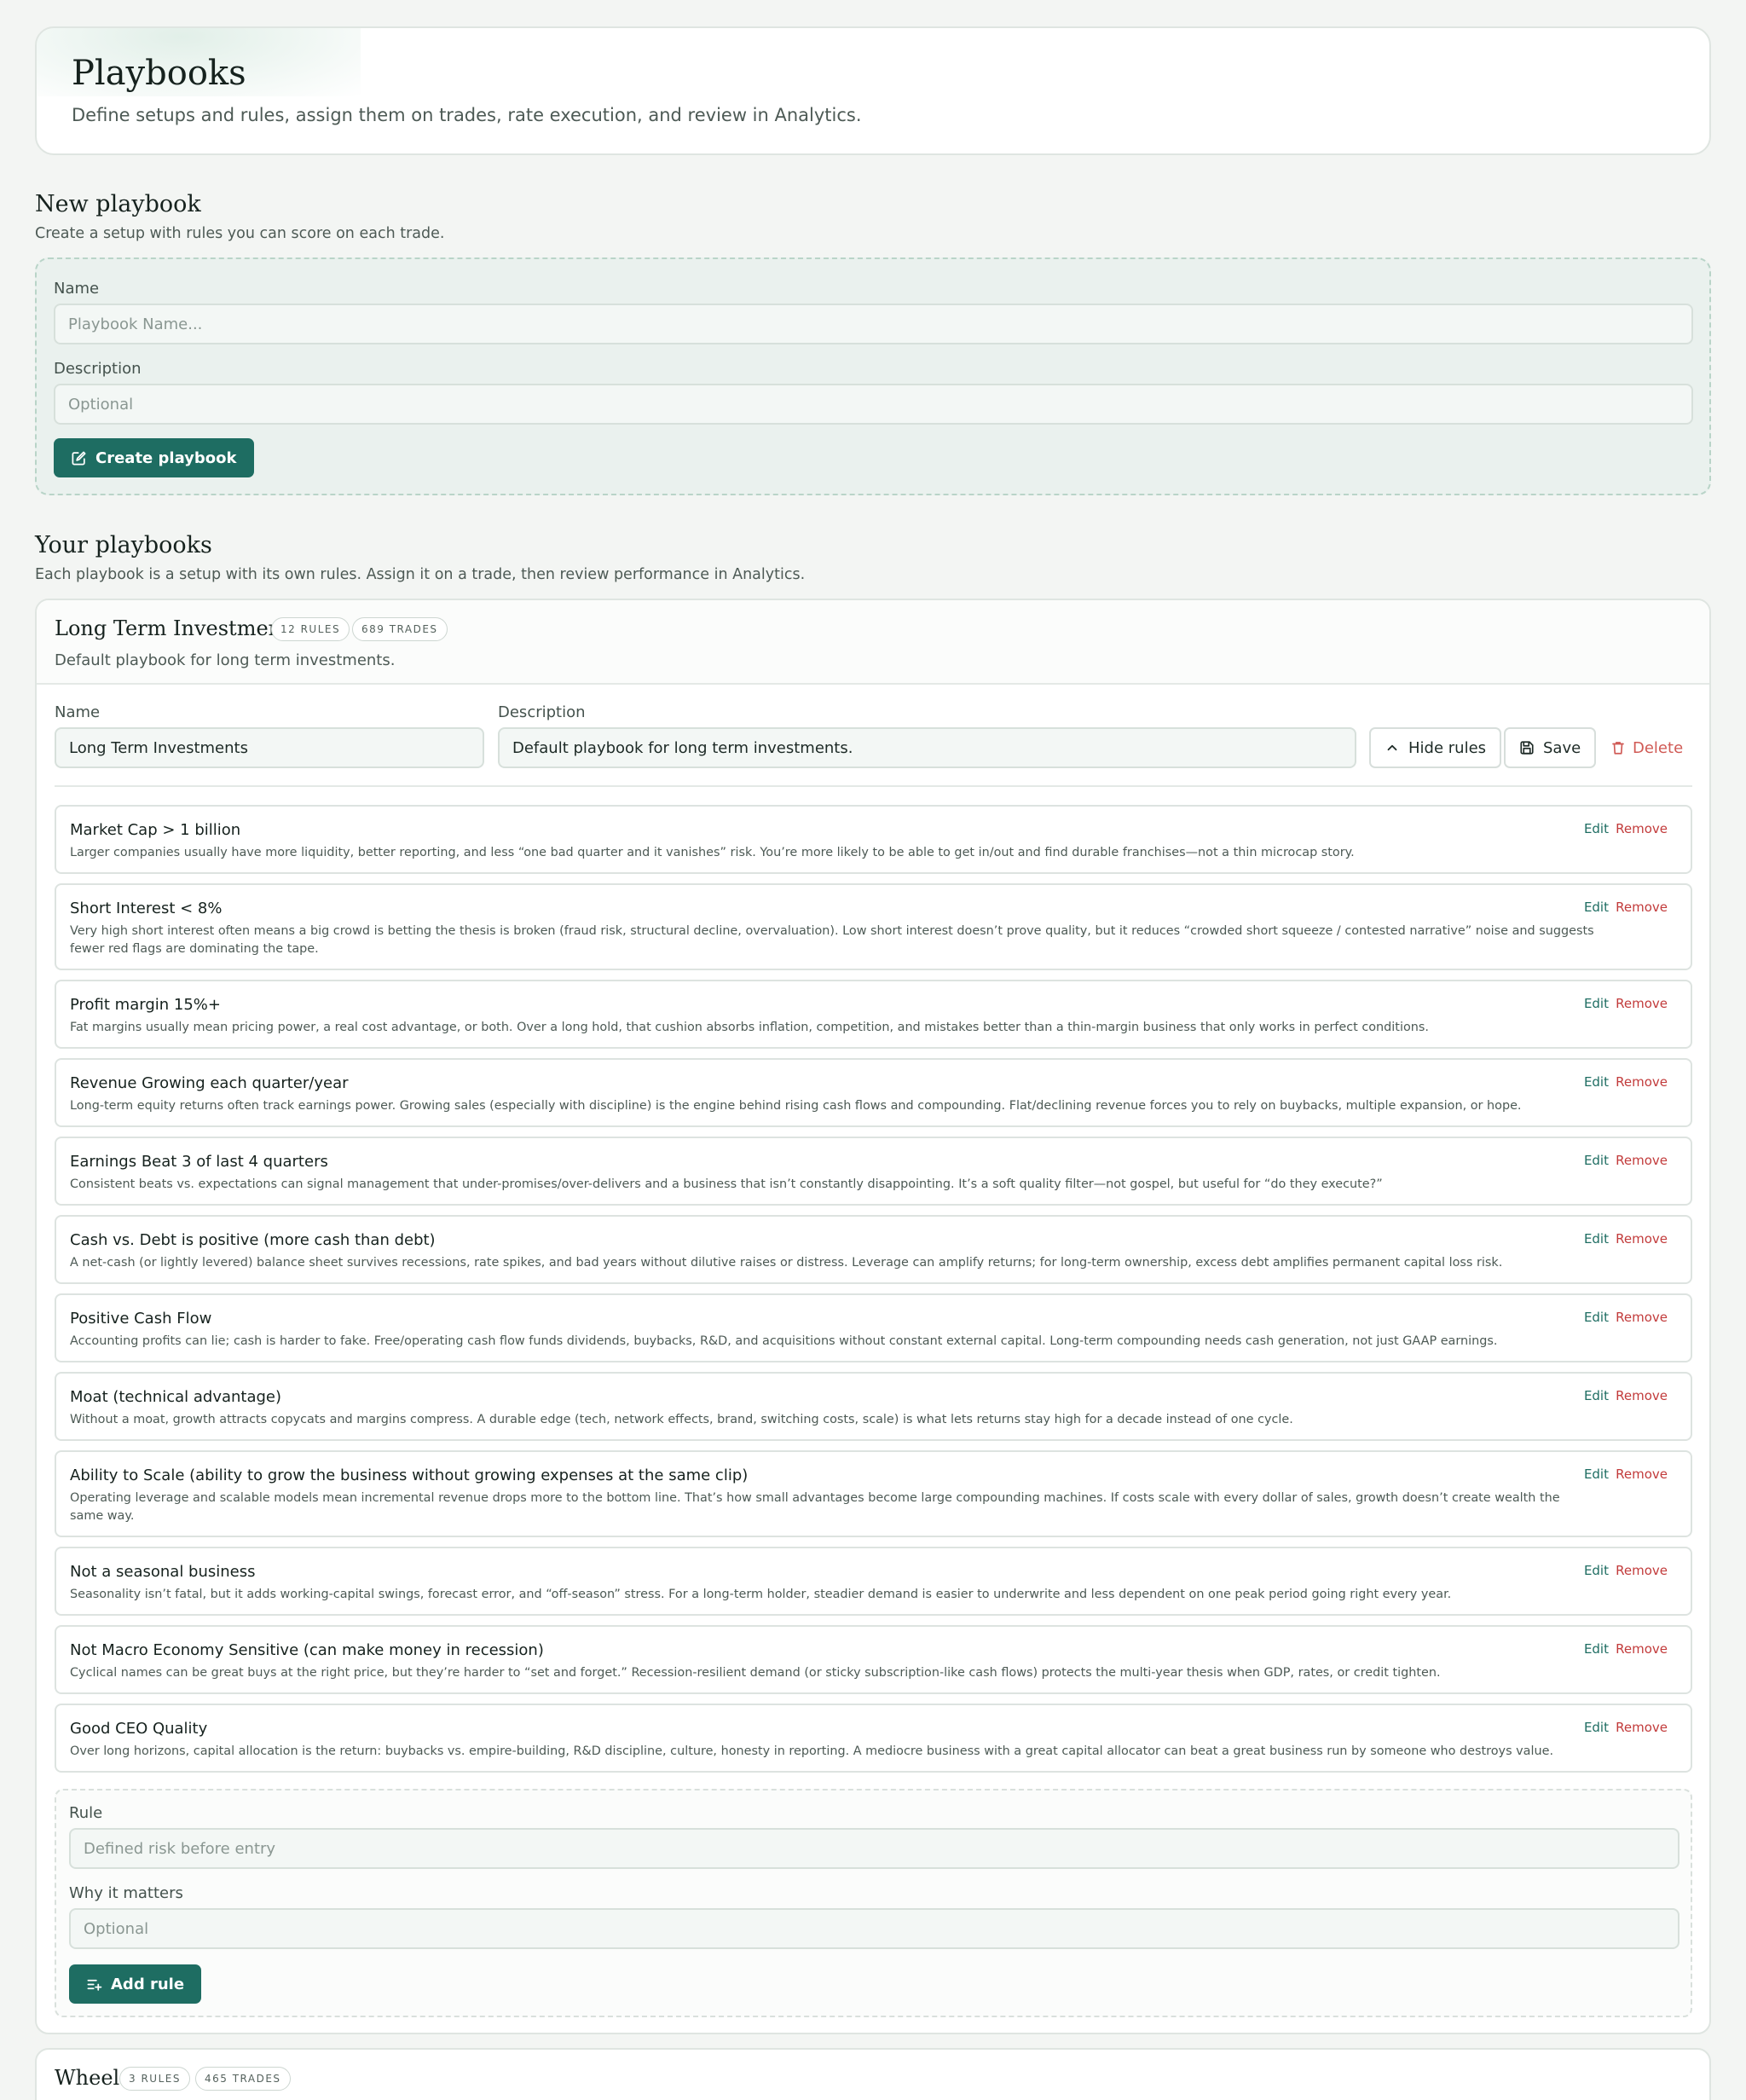 Image resolution: width=1746 pixels, height=2100 pixels. What do you see at coordinates (86, 1813) in the screenshot?
I see `rule-label: Rule` at bounding box center [86, 1813].